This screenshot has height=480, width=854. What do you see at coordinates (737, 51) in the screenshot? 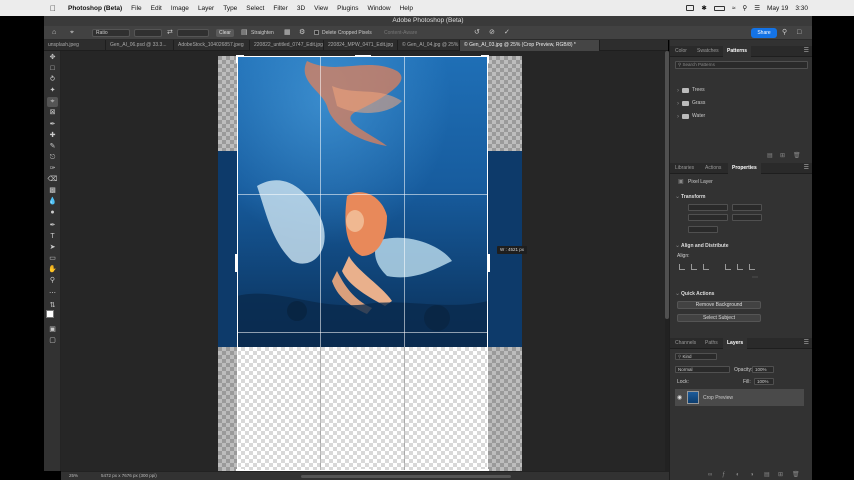
I see `tab-patterns: Patterns` at bounding box center [737, 51].